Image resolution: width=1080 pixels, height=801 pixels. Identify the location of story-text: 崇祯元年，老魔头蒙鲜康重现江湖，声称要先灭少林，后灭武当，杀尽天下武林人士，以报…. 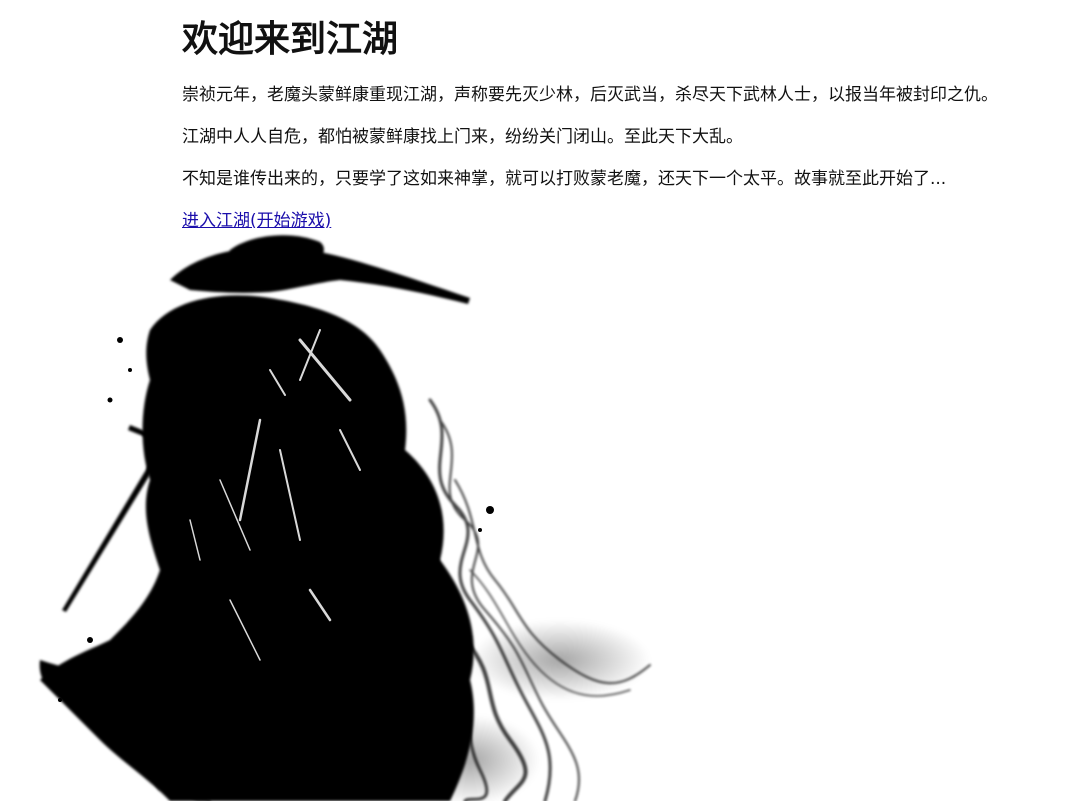
(622, 137).